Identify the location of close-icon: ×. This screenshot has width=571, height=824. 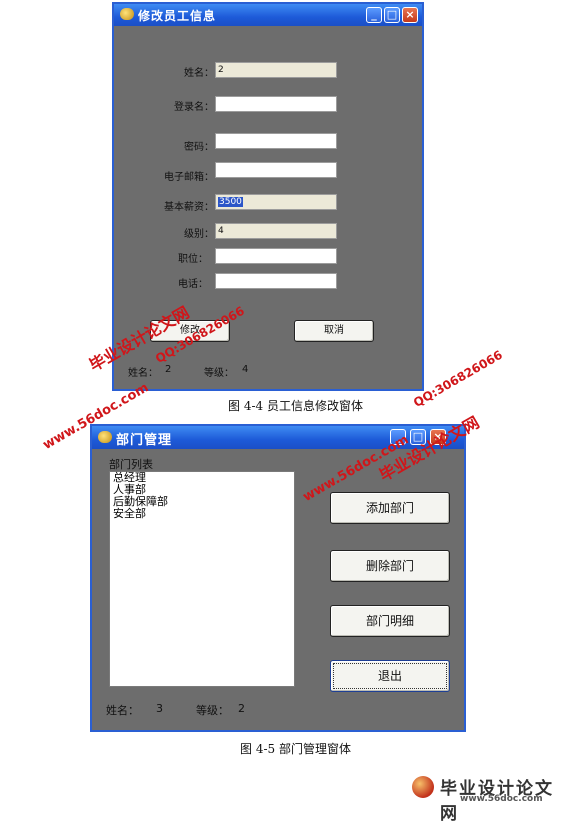
(410, 15).